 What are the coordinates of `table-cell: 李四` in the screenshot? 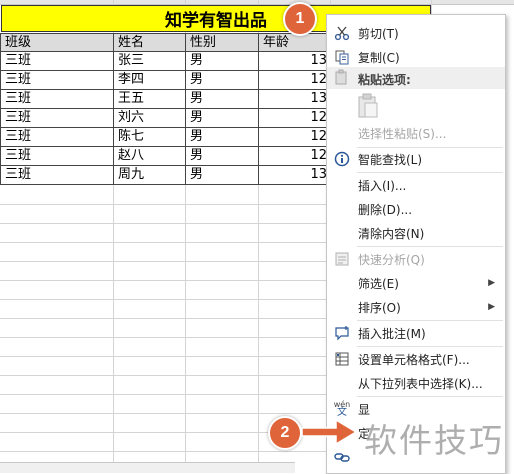 It's located at (150, 80).